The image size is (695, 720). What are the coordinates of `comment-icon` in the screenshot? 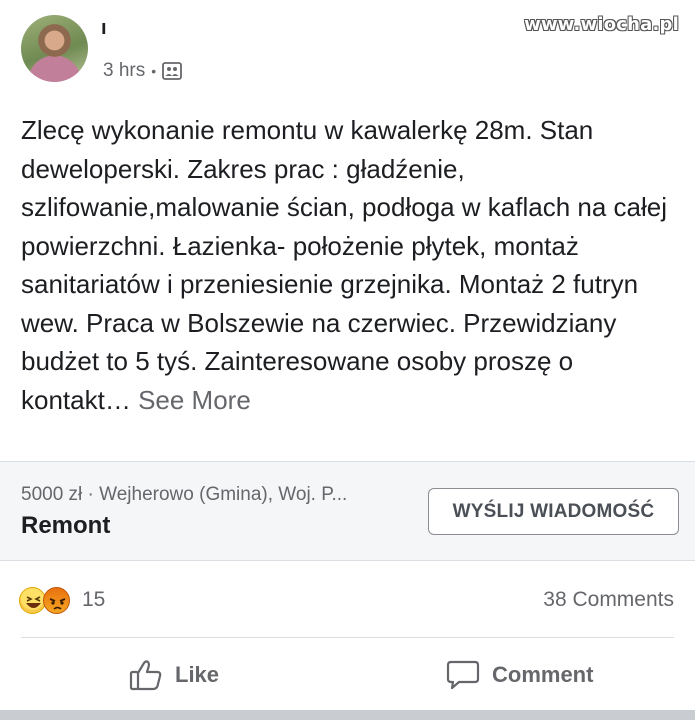 It's located at (463, 675).